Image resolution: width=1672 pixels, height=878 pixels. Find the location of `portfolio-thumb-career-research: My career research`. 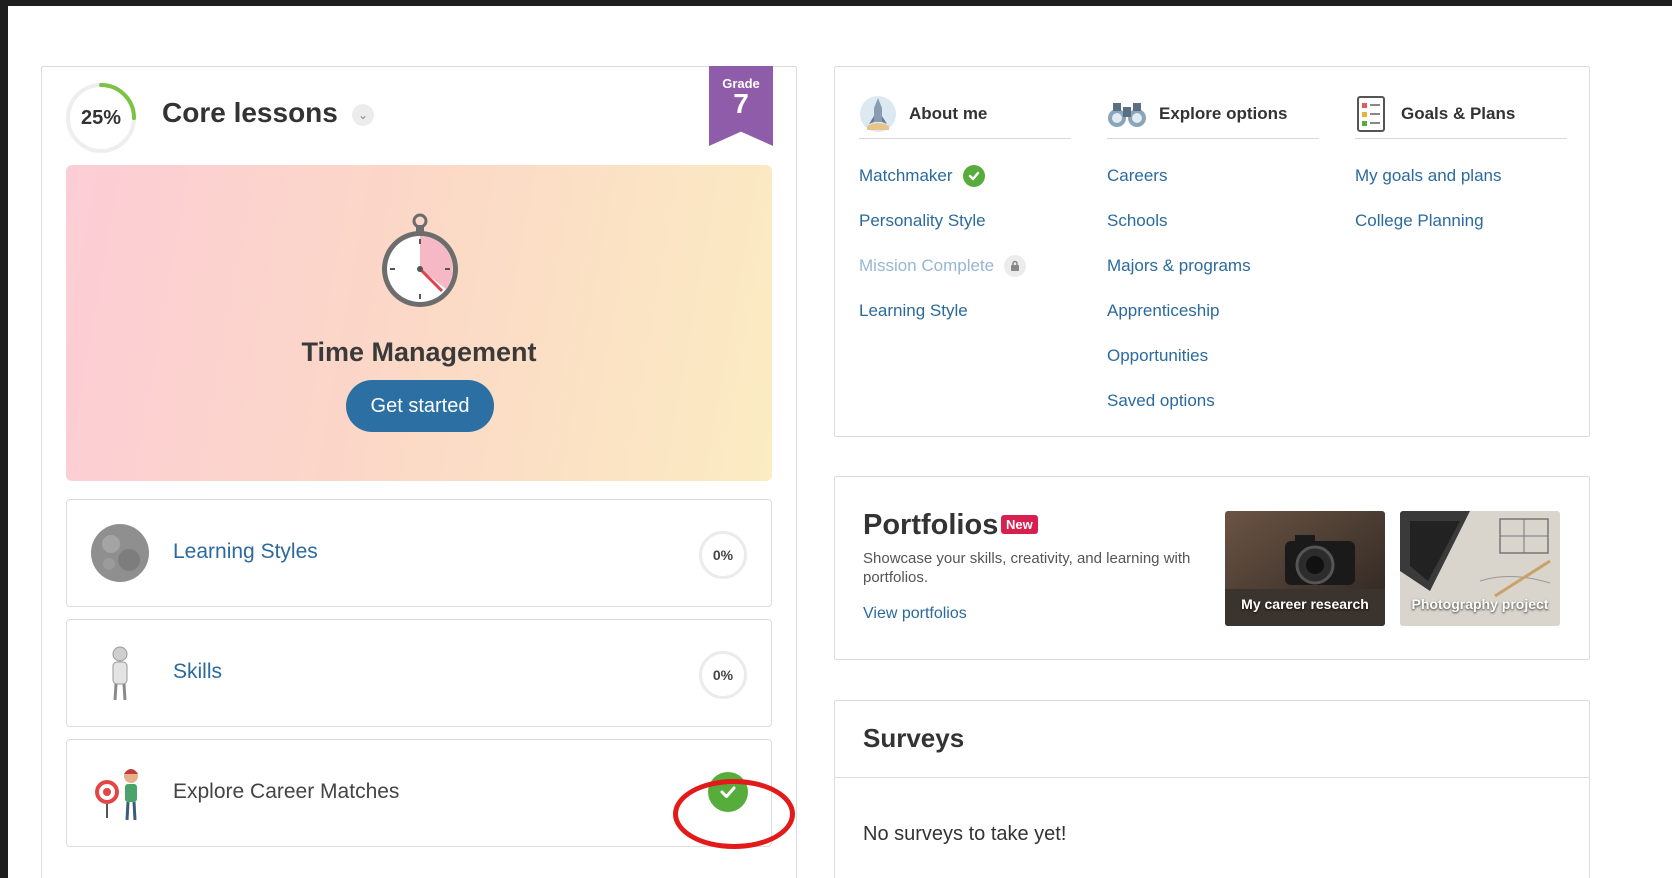

portfolio-thumb-career-research: My career research is located at coordinates (1305, 568).